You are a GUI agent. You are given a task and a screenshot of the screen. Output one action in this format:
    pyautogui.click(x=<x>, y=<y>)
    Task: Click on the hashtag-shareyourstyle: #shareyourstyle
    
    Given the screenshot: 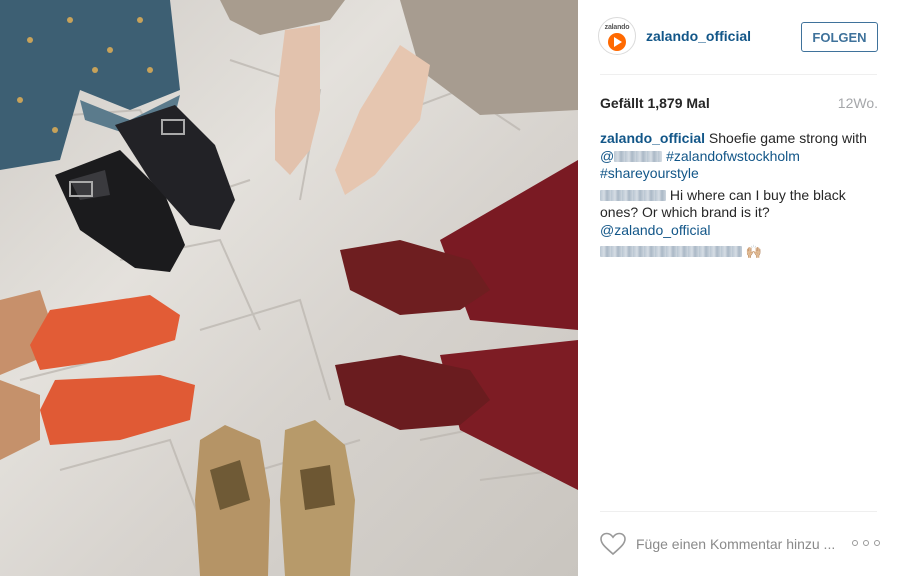 What is the action you would take?
    pyautogui.click(x=649, y=173)
    